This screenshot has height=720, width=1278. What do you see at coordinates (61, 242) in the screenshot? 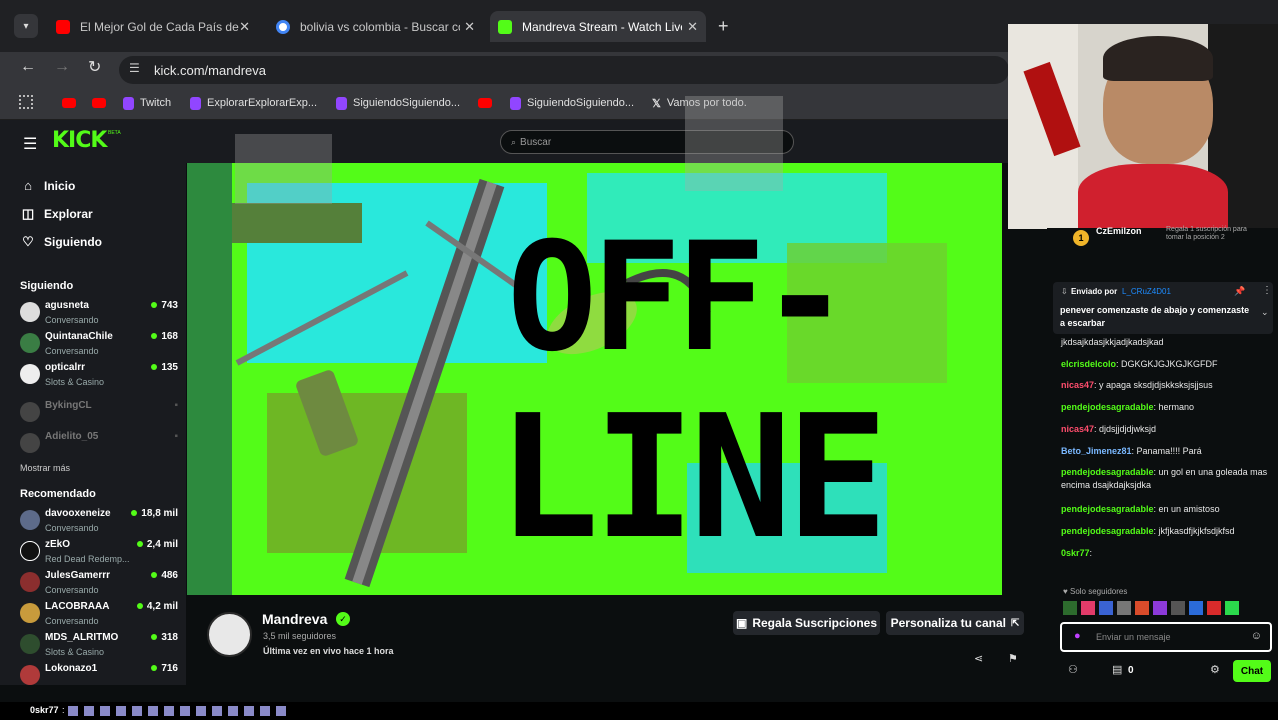
I see `nav-siguiendo: ♡ Siguiendo` at bounding box center [61, 242].